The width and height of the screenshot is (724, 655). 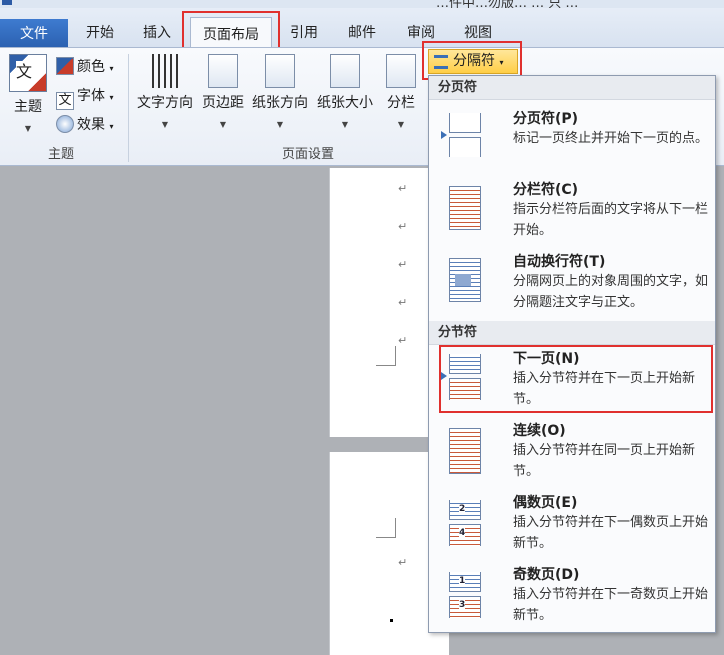 What do you see at coordinates (473, 61) in the screenshot?
I see `breaks-button: 分隔符 ▾` at bounding box center [473, 61].